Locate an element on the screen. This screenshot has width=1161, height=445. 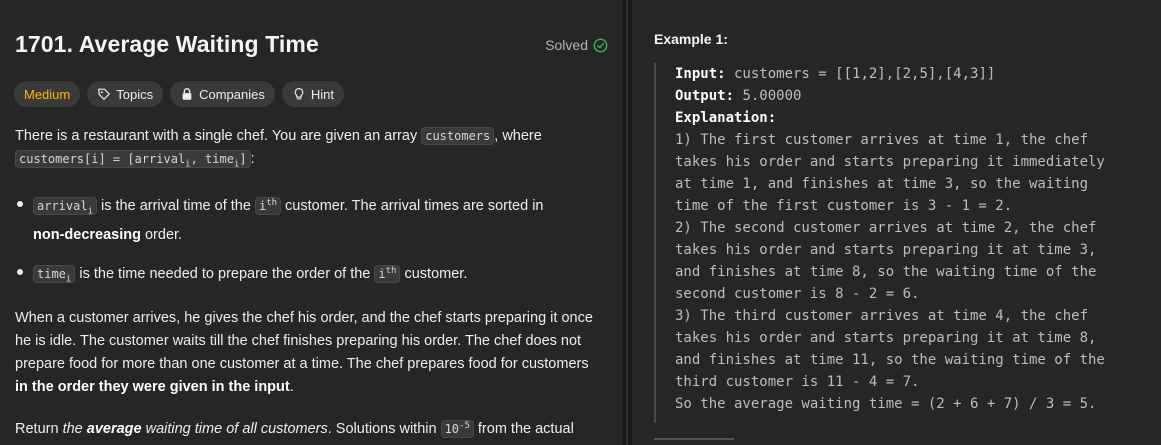
explanation-line: second customer is 8 - 2 = 6. is located at coordinates (797, 294).